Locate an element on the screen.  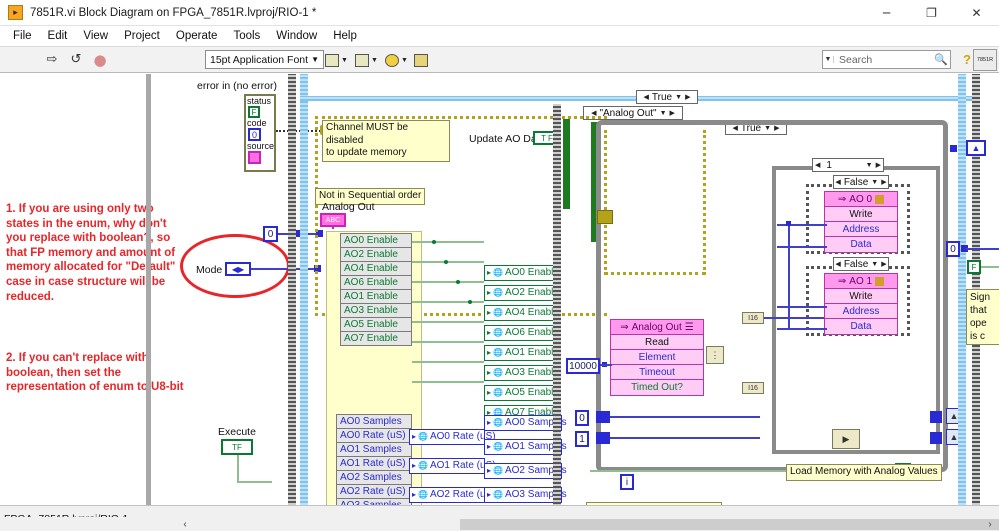
plate-item: AO2 Enable is located at coordinates (376, 254).